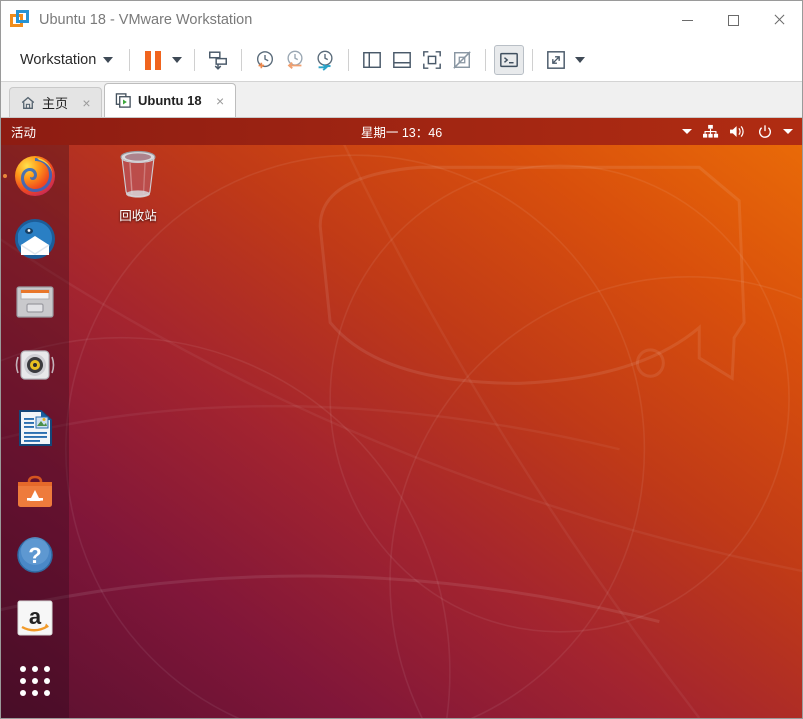 This screenshot has width=803, height=719. I want to click on workstation-menu-label: Workstation, so click(58, 60).